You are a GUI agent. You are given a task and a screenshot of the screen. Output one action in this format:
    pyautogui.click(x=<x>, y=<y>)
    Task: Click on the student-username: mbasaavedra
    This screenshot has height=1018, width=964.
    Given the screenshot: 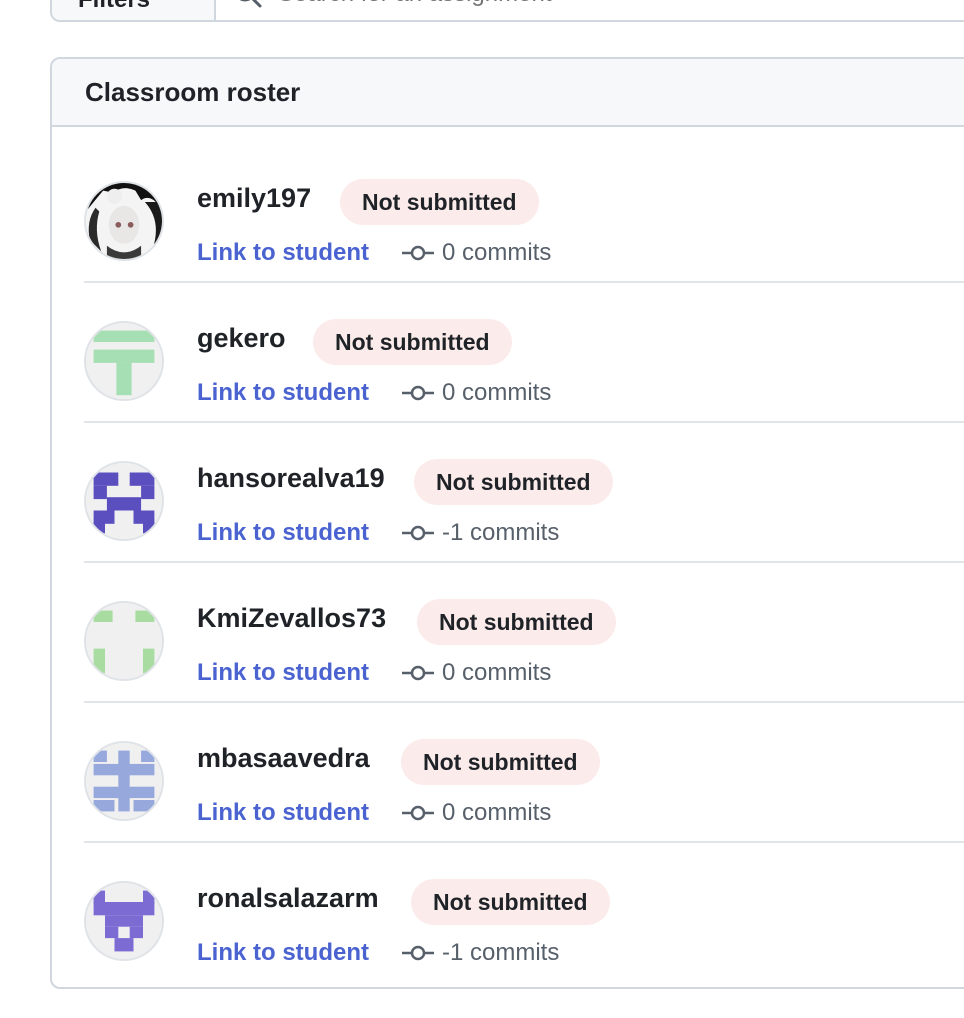 What is the action you would take?
    pyautogui.click(x=283, y=758)
    